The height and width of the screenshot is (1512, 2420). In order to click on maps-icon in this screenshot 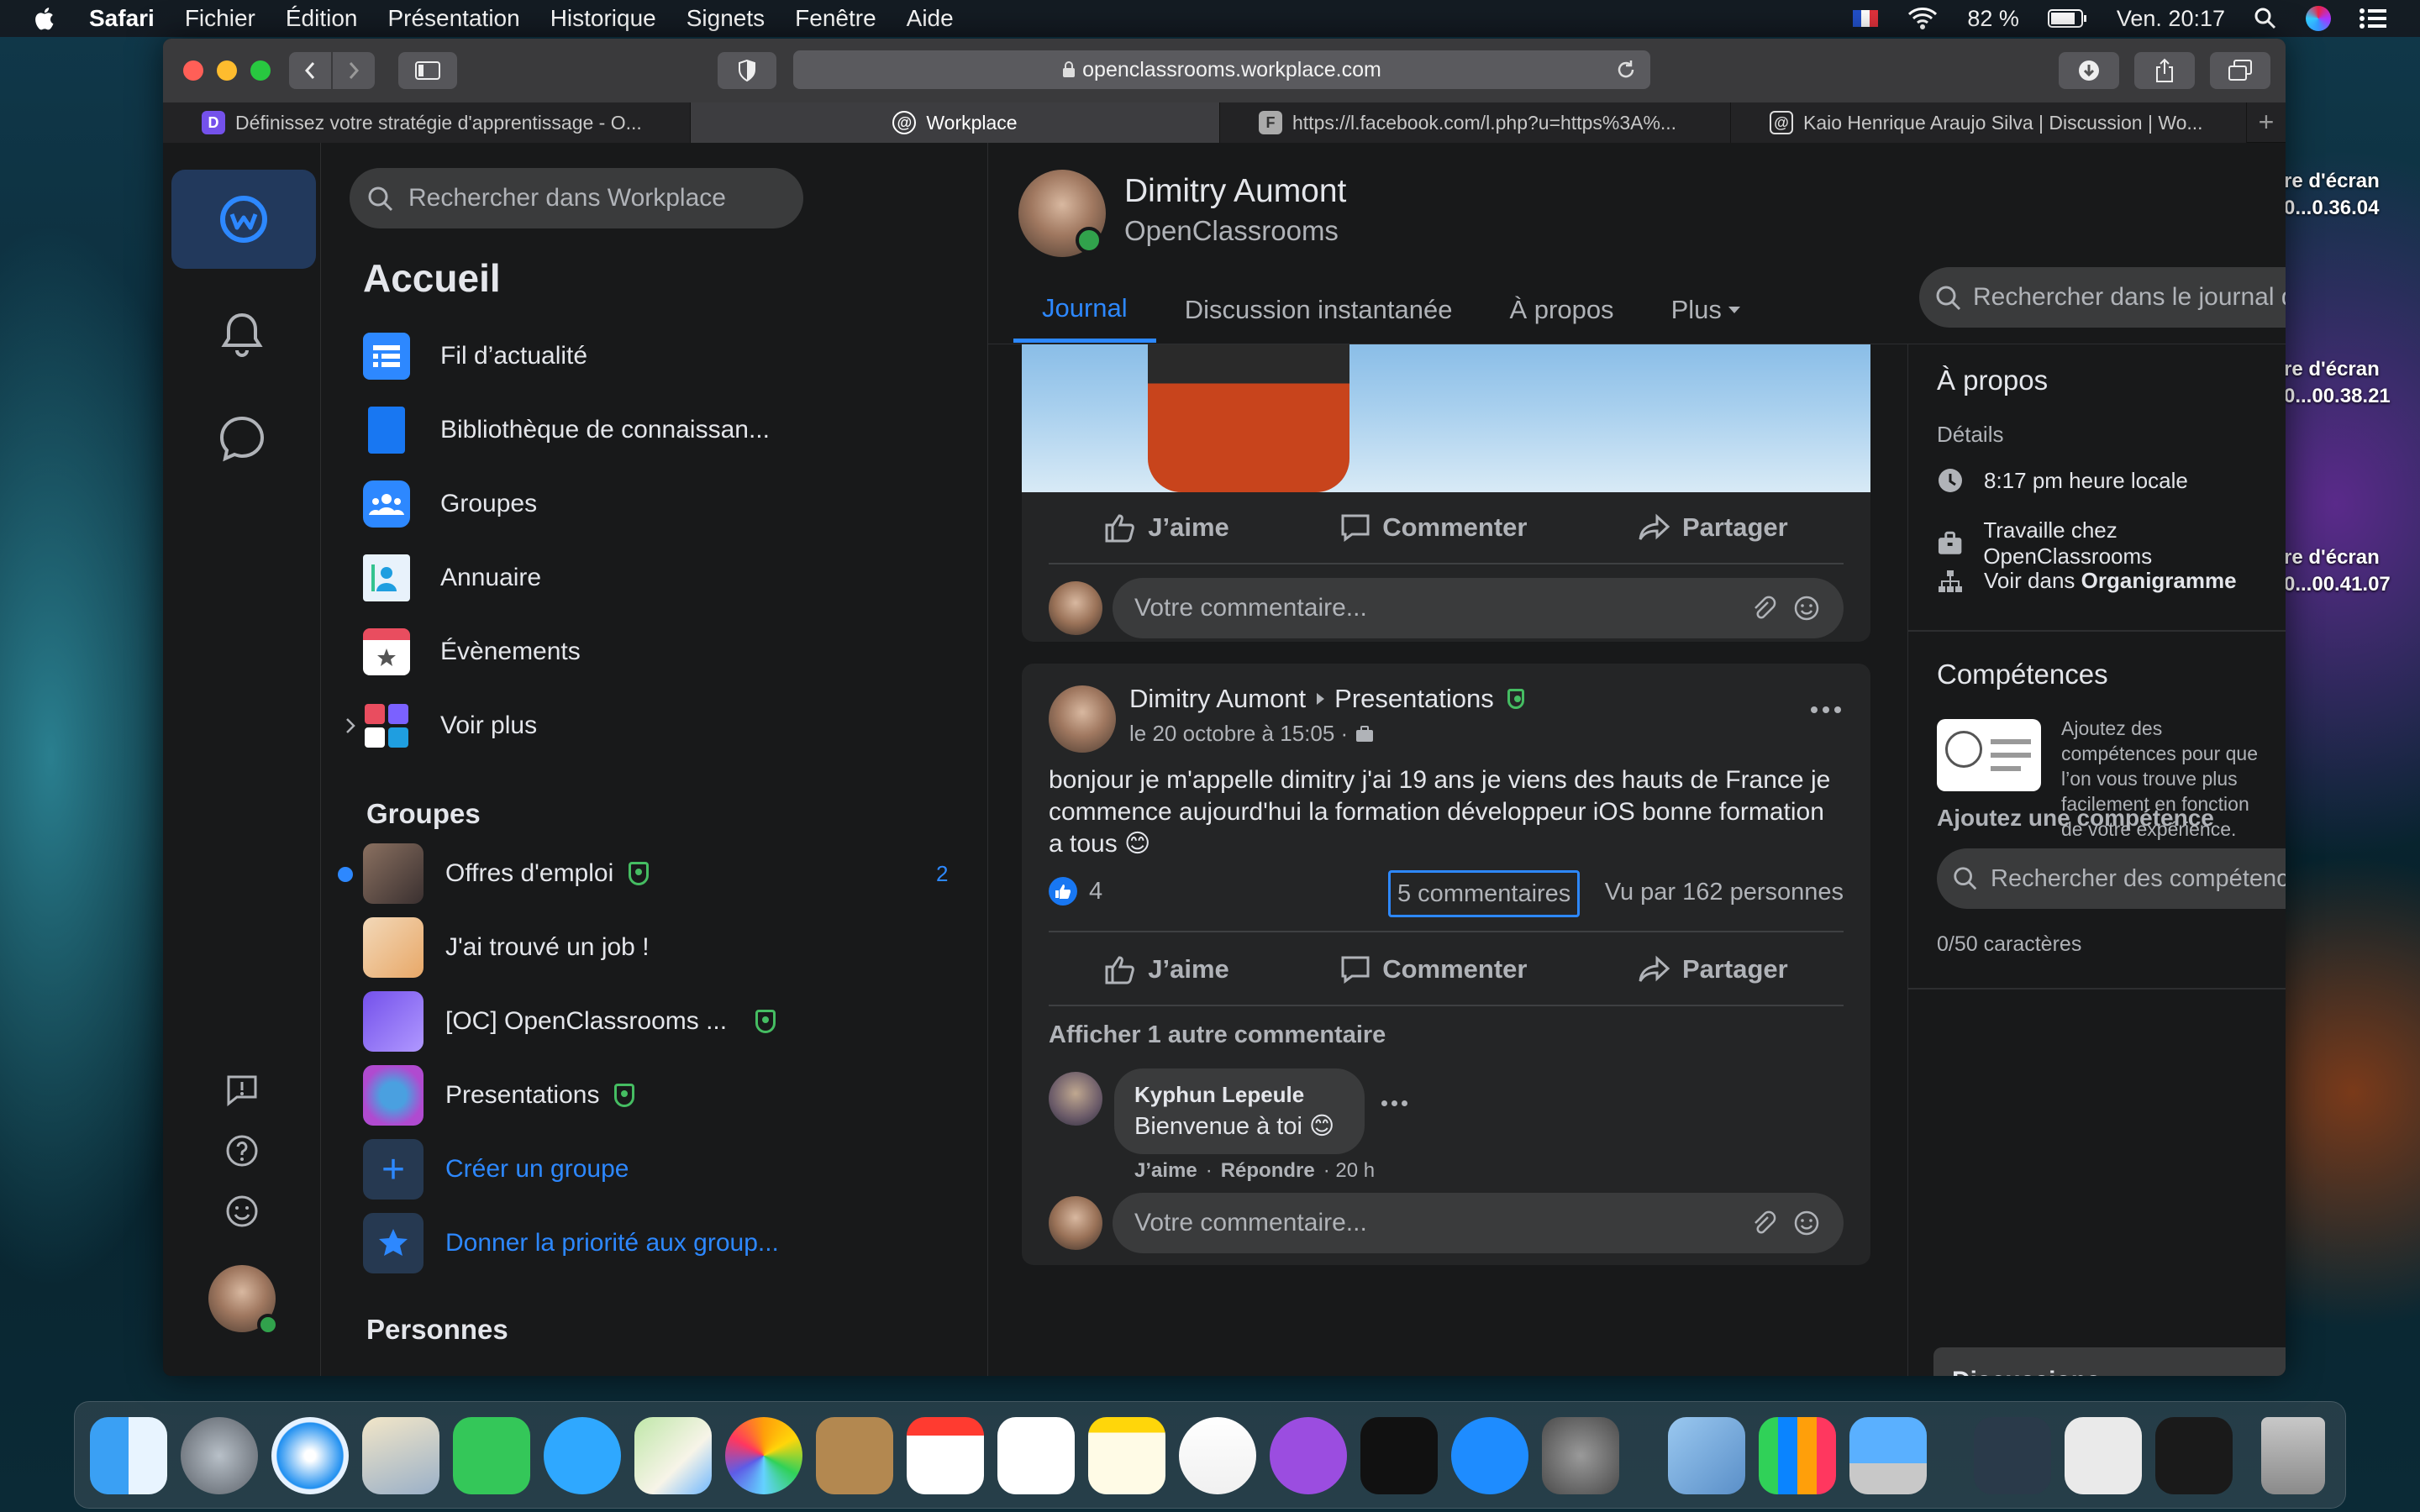, I will do `click(673, 1455)`.